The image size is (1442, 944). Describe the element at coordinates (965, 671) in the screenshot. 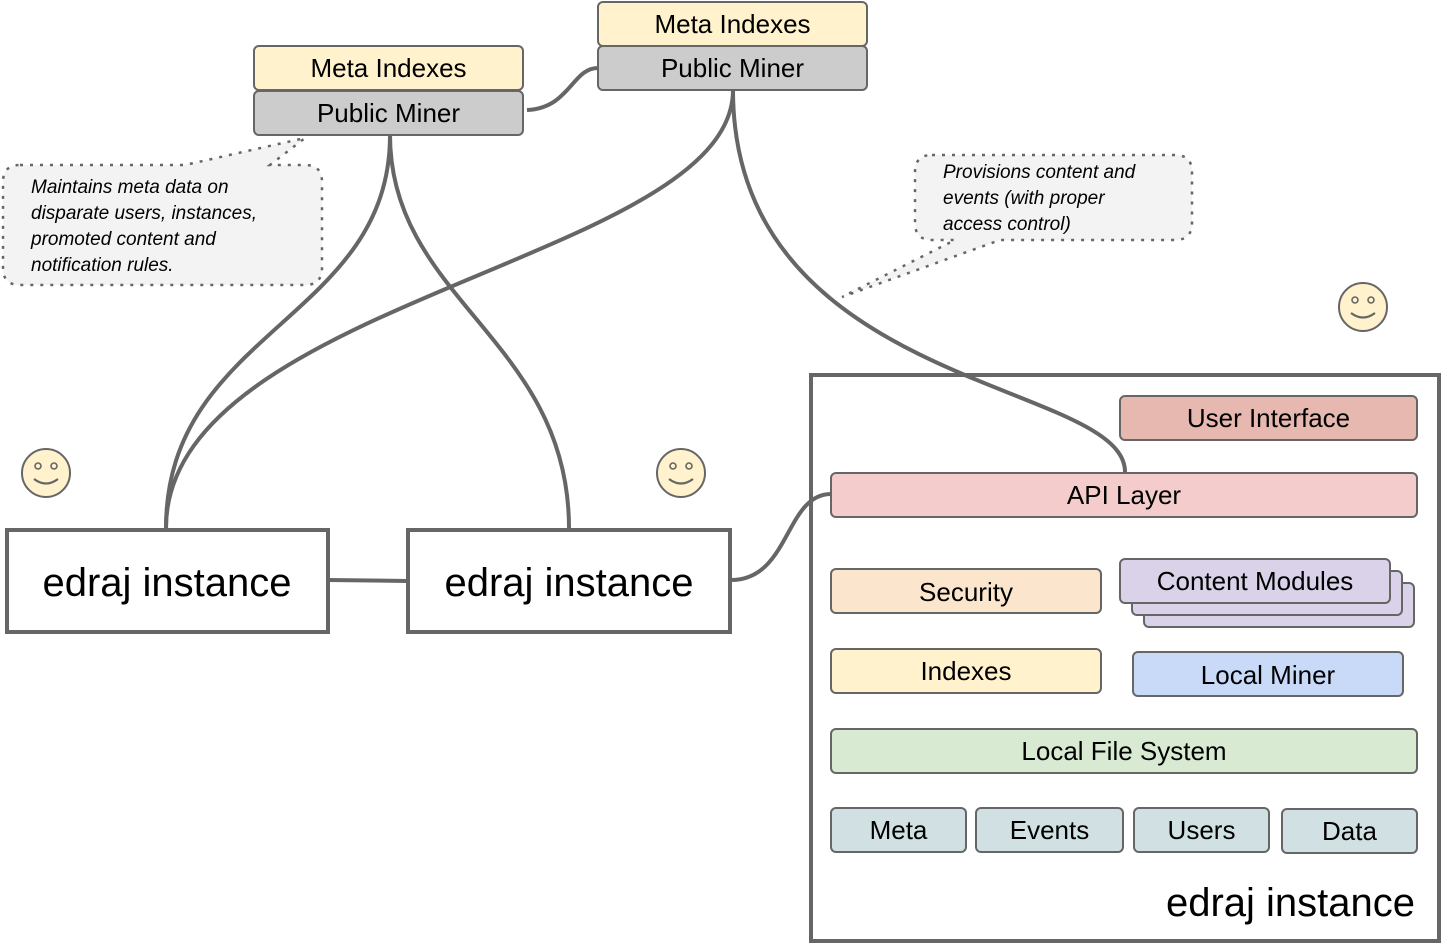

I see `indexes-label: Indexes` at that location.